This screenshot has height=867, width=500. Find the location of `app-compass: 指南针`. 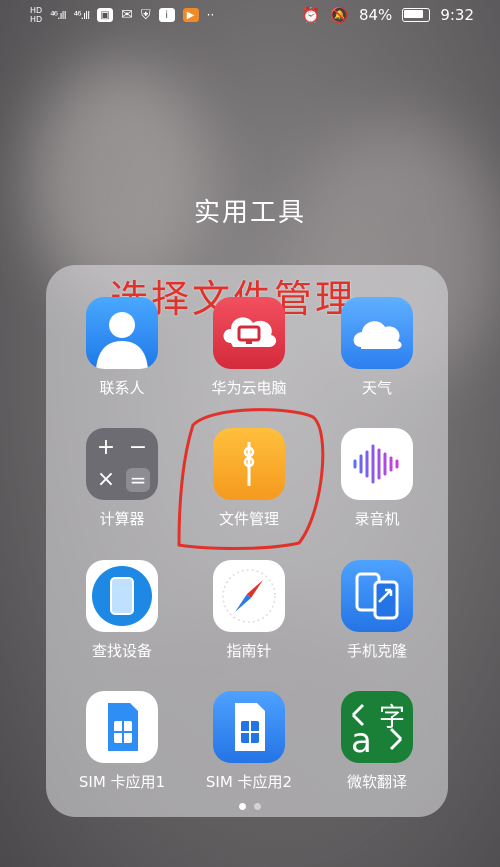

app-compass: 指南针 is located at coordinates (249, 610).